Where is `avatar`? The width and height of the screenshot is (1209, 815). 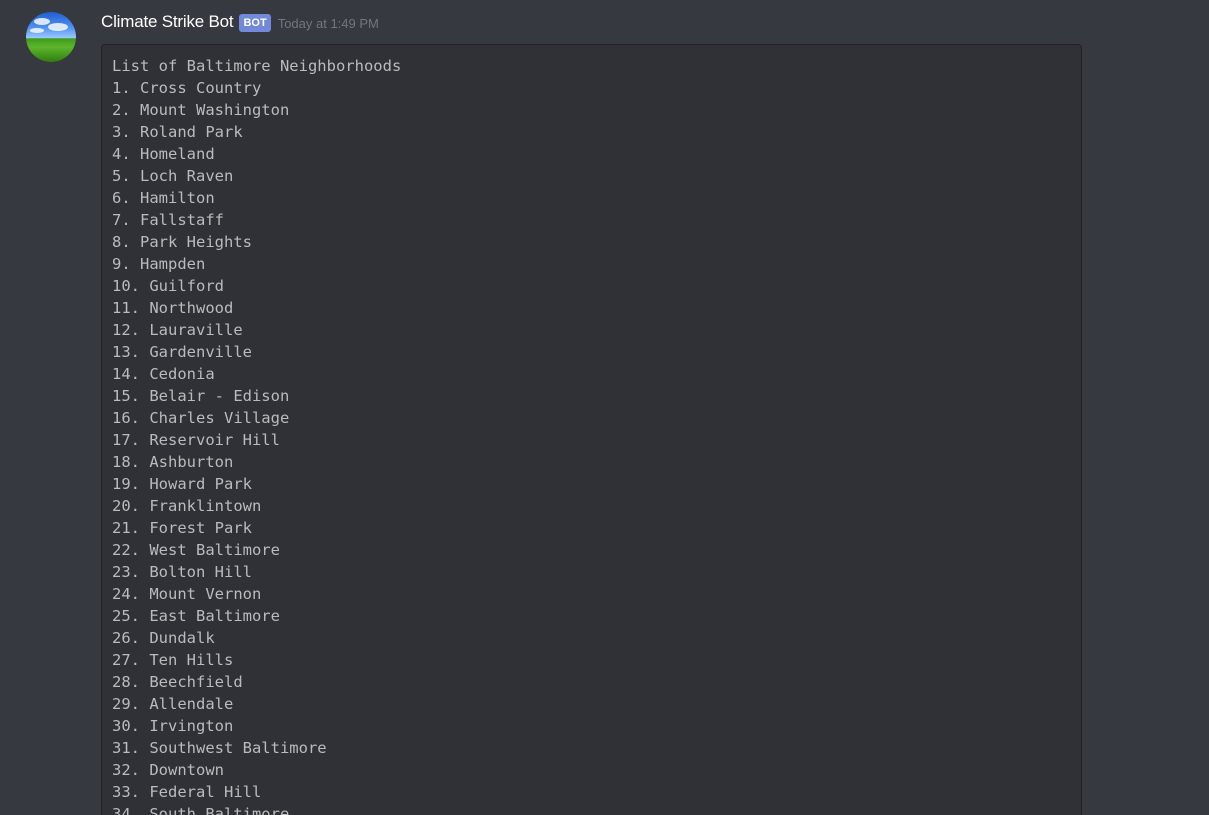
avatar is located at coordinates (51, 37).